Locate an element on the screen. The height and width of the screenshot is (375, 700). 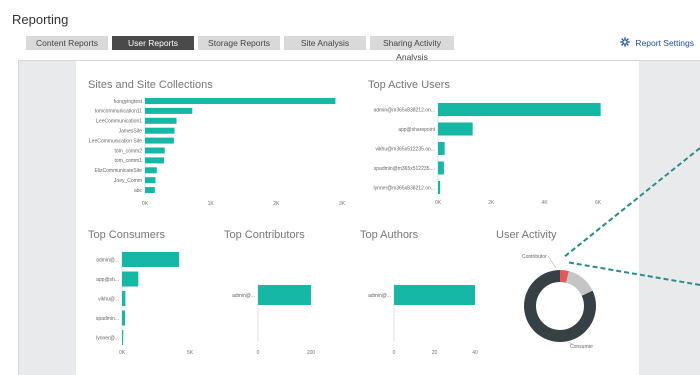
tab-site-analysis: Site Analysis is located at coordinates (325, 43).